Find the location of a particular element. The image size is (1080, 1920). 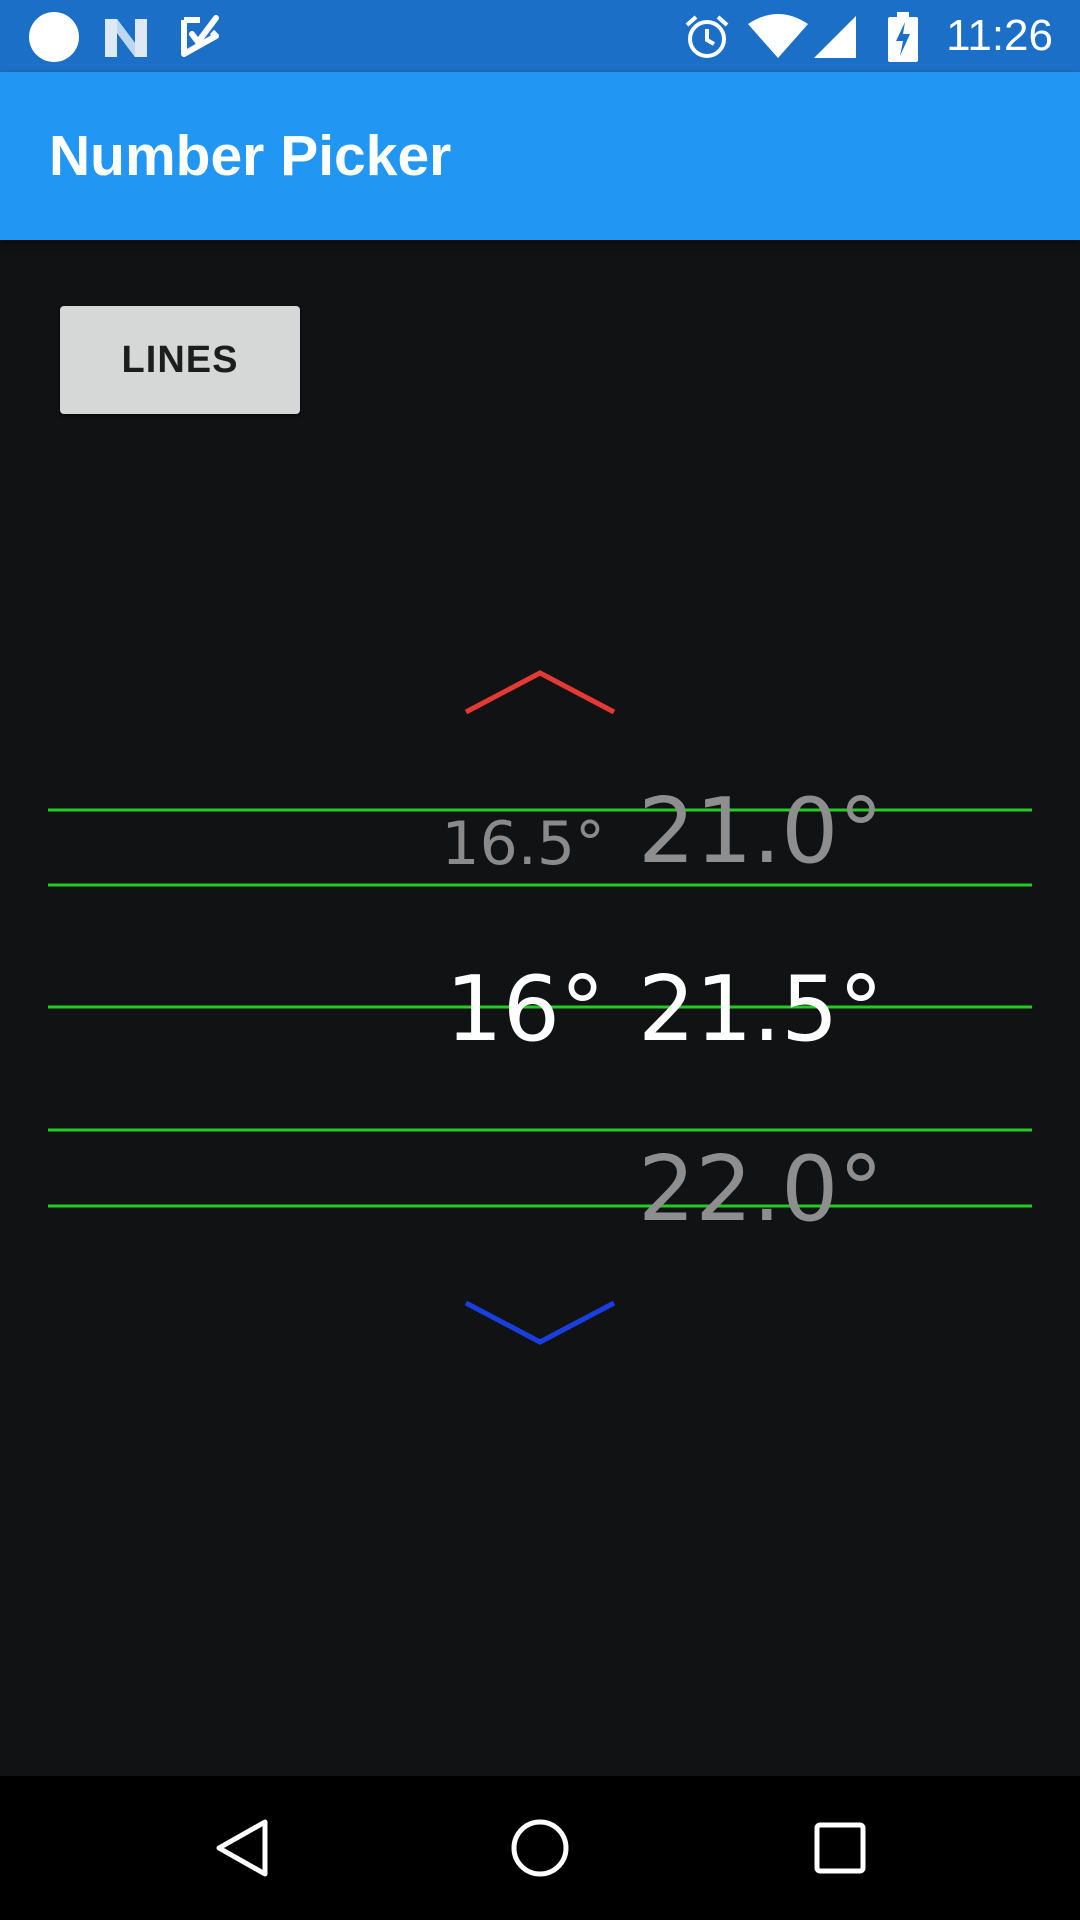

recents-icon is located at coordinates (840, 1848).